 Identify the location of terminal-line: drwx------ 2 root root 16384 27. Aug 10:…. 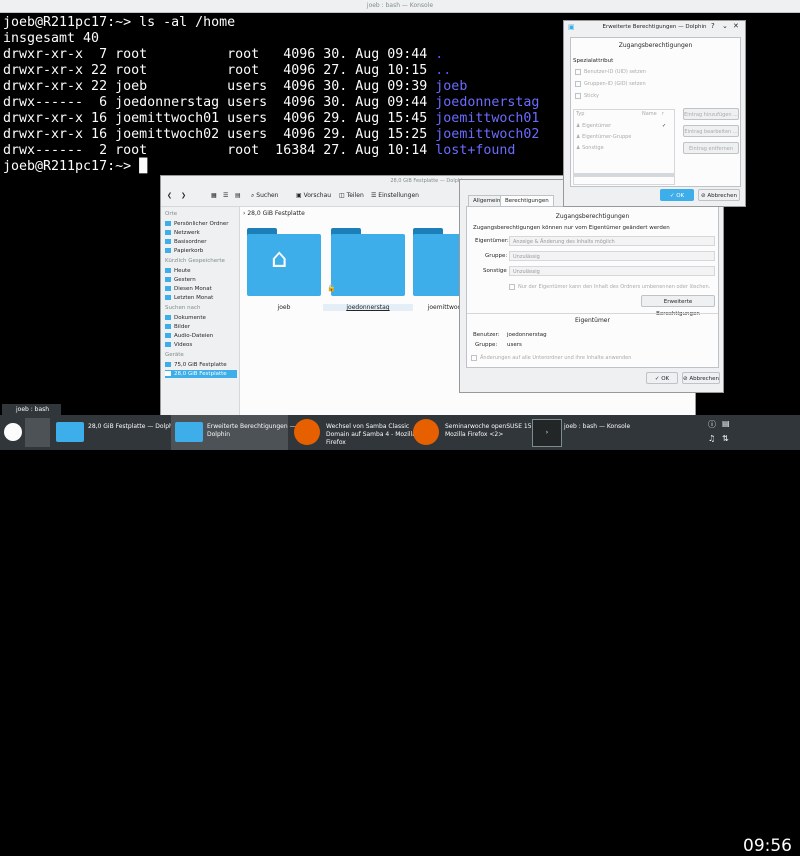
(271, 151).